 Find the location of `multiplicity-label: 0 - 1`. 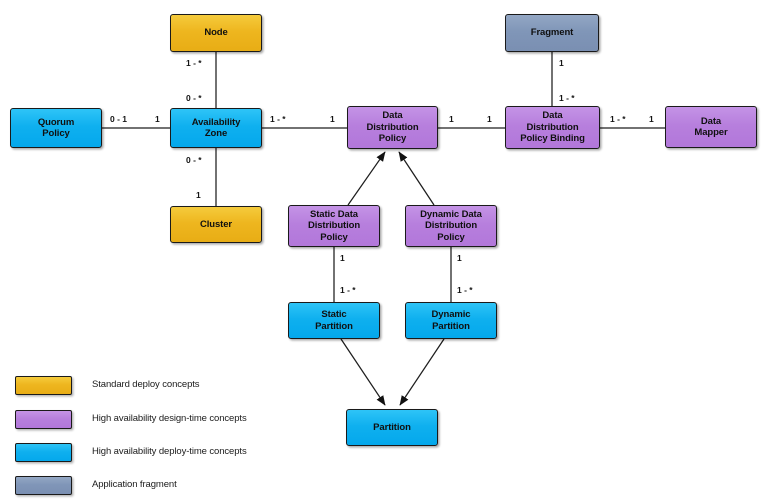

multiplicity-label: 0 - 1 is located at coordinates (119, 119).